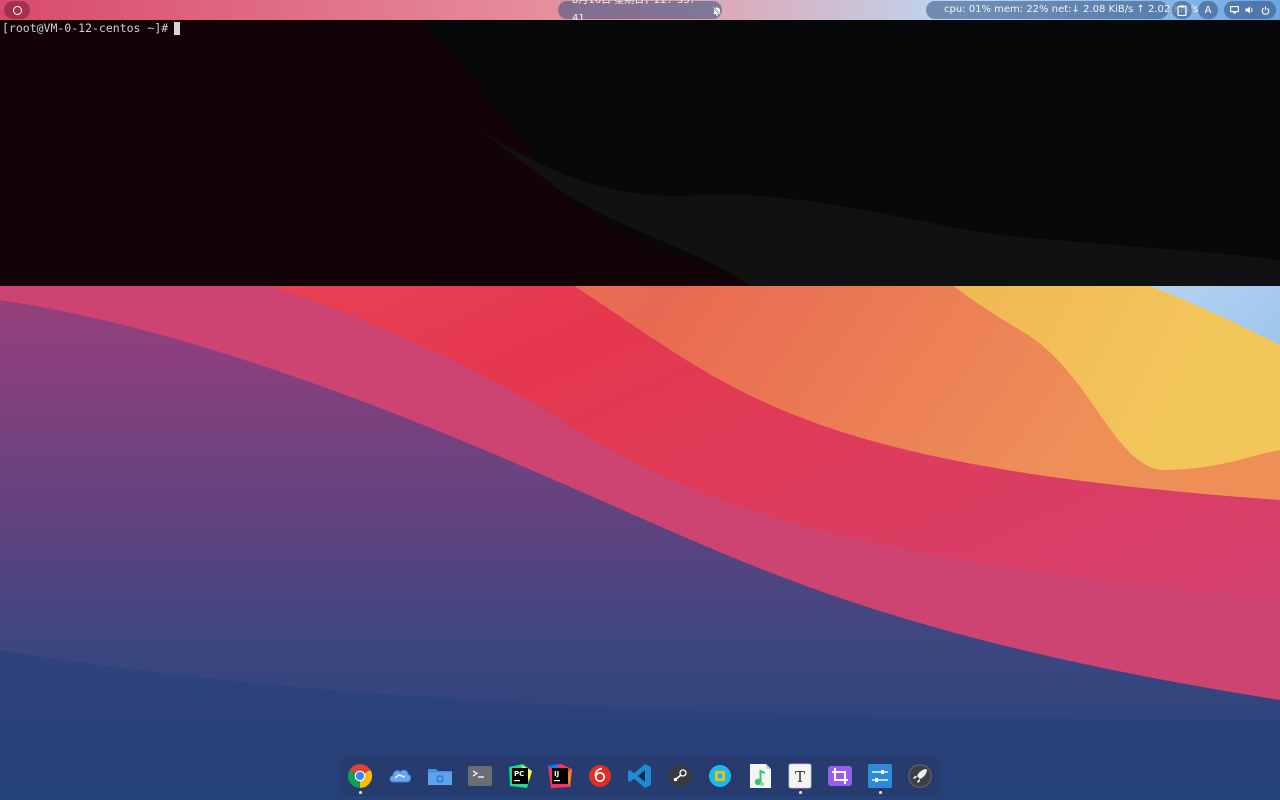  I want to click on image-icon, so click(720, 776).